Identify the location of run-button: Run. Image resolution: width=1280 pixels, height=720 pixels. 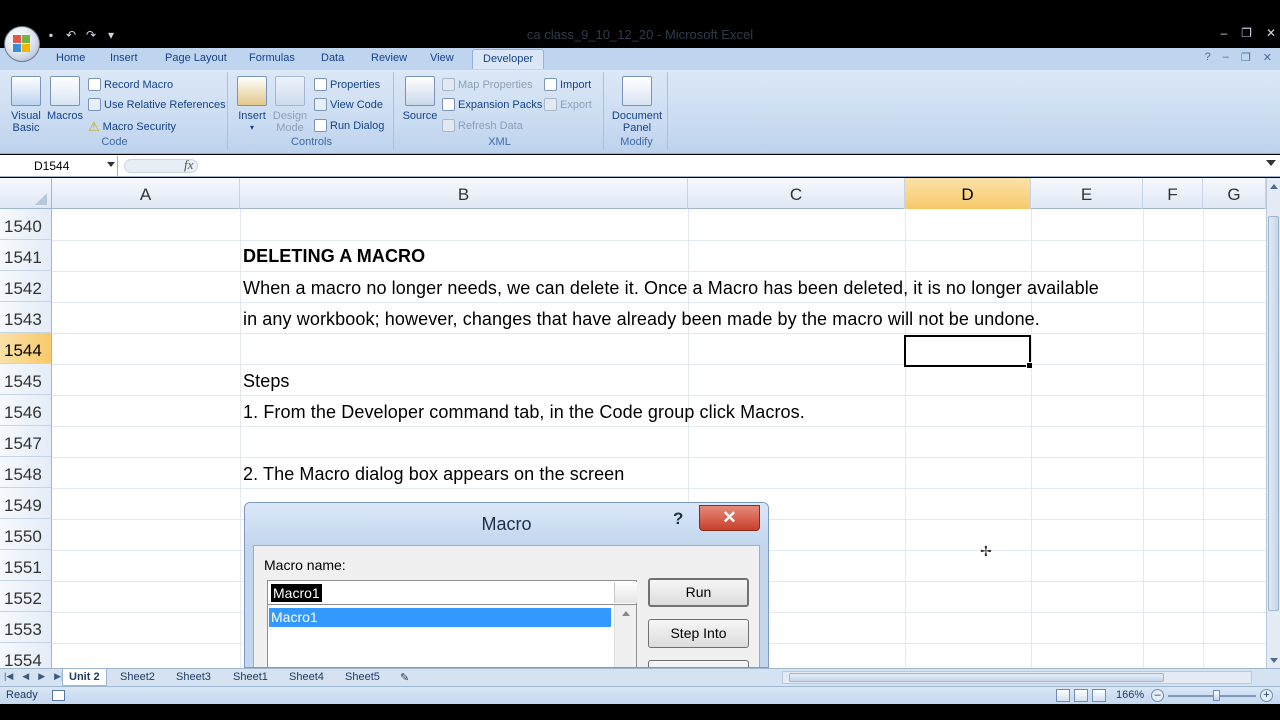
(698, 592).